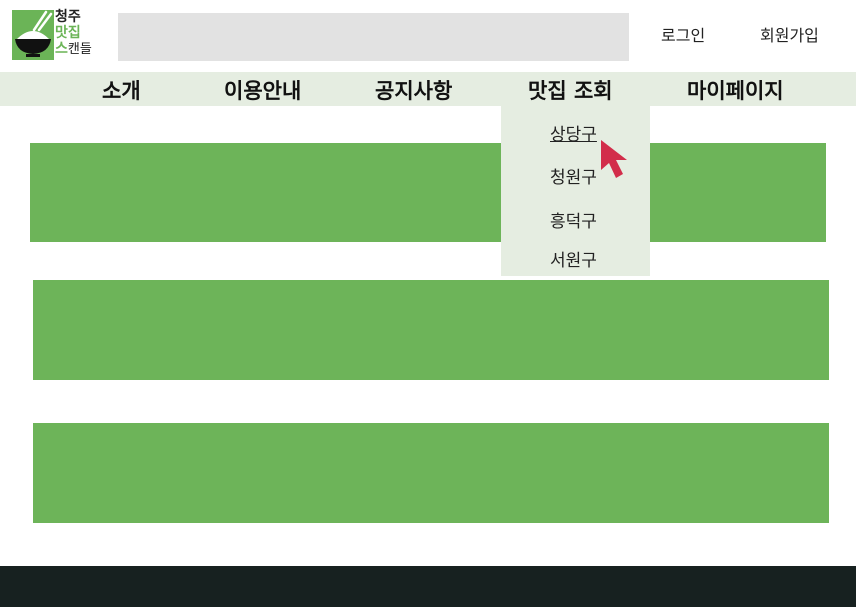 The image size is (856, 607). What do you see at coordinates (68, 33) in the screenshot?
I see `logo-line-2: 맛집` at bounding box center [68, 33].